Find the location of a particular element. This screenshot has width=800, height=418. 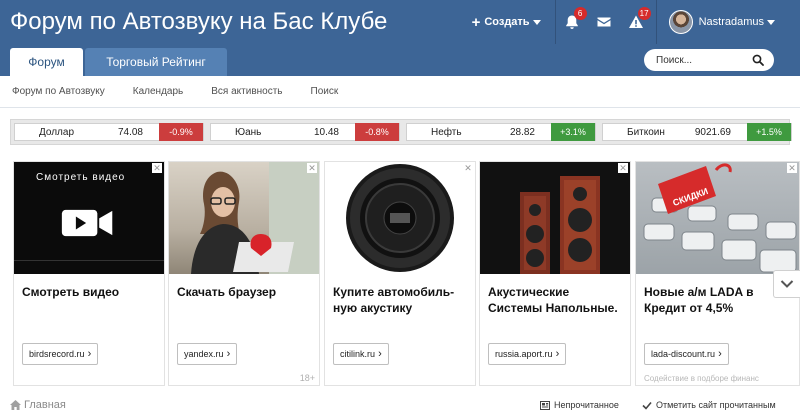

envelope-icon is located at coordinates (604, 22).